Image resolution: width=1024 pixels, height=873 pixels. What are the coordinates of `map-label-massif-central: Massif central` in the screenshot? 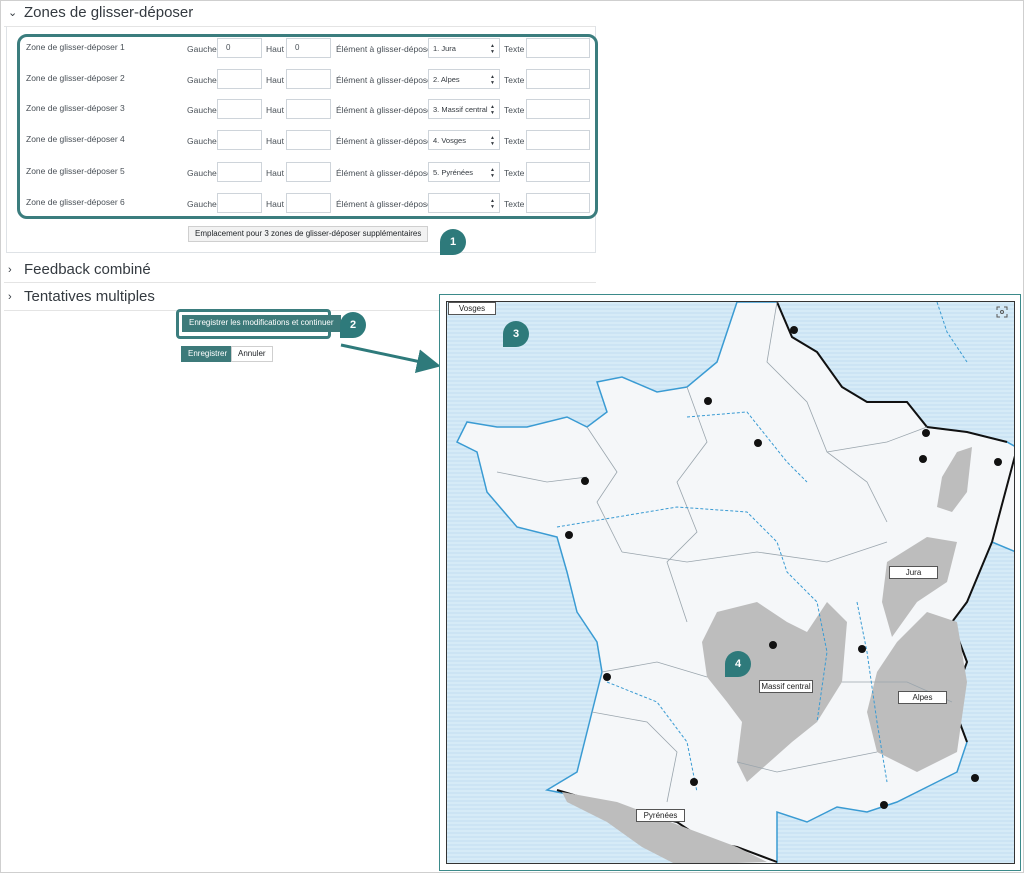 It's located at (786, 686).